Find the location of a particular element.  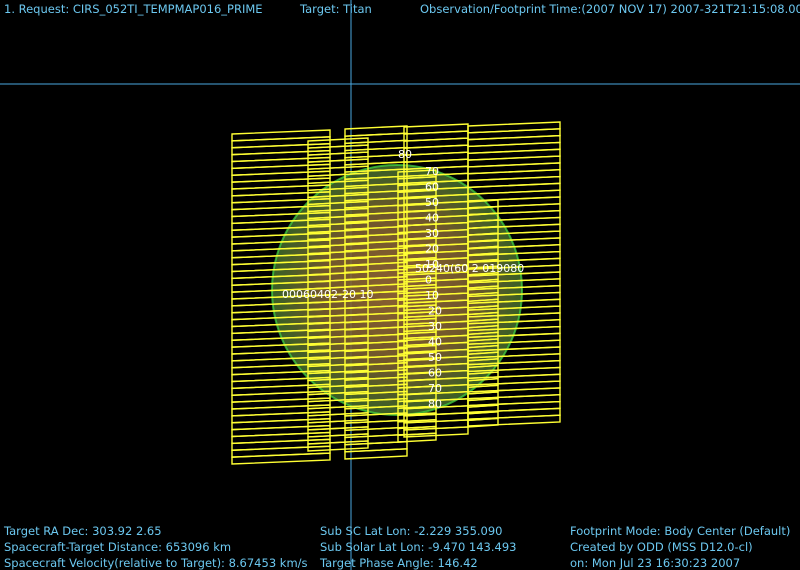

created-by-label: Created by ODD (MSS D12.0-cl) is located at coordinates (661, 547).